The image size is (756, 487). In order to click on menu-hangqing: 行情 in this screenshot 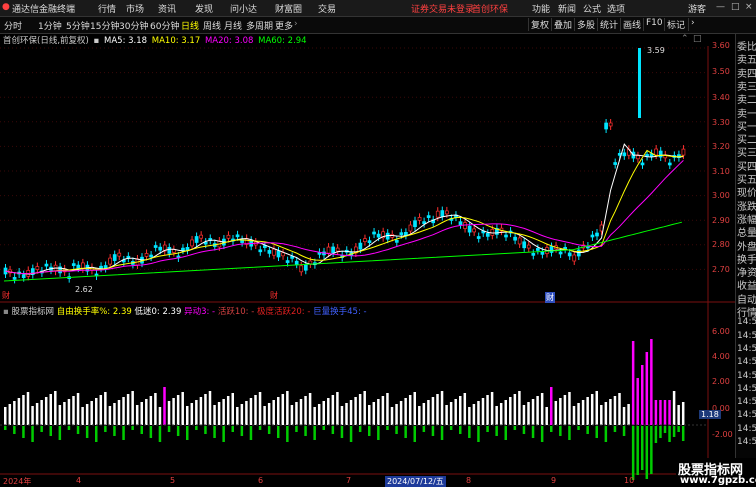, I will do `click(107, 8)`.